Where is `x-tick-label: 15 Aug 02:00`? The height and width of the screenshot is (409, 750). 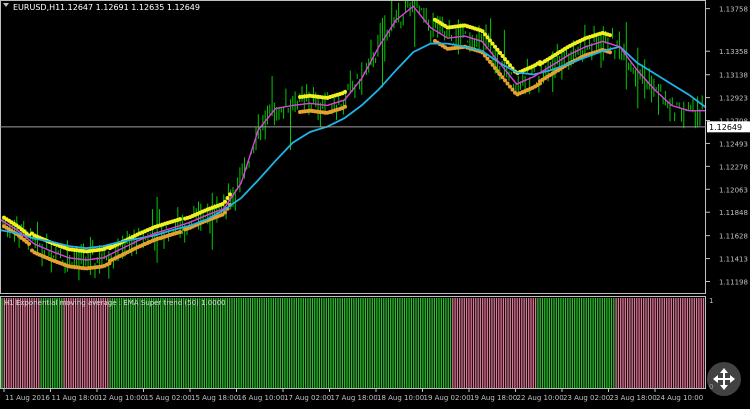
x-tick-label: 15 Aug 02:00 is located at coordinates (168, 398).